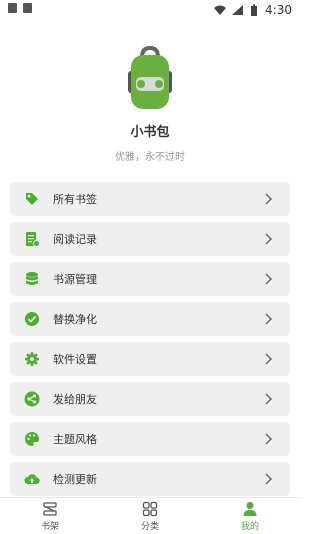  Describe the element at coordinates (32, 439) in the screenshot. I see `palette-icon` at that location.